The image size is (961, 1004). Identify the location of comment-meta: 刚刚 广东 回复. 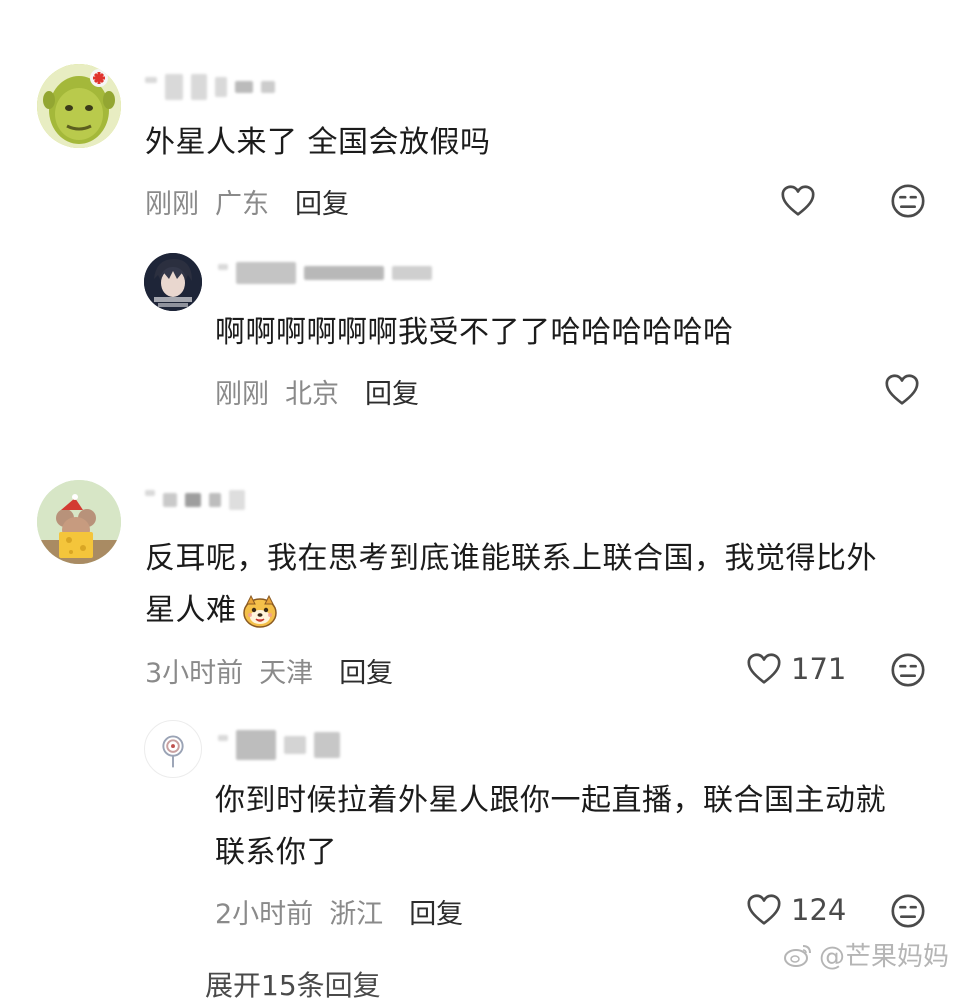
(247, 201).